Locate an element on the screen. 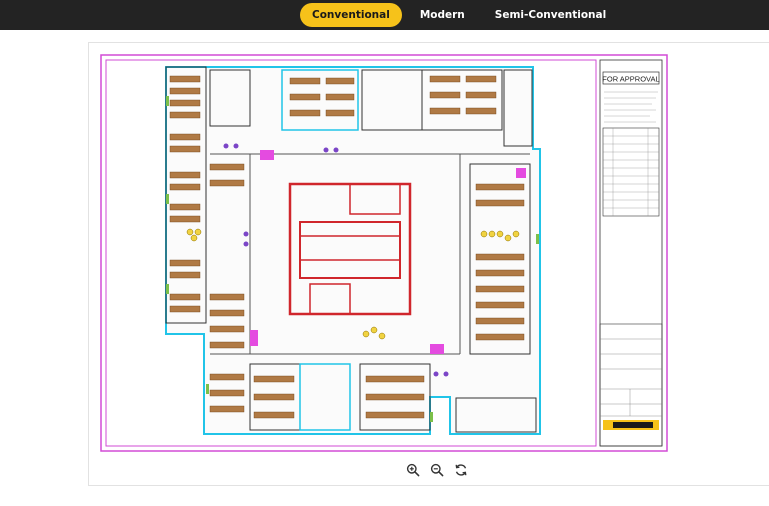 The width and height of the screenshot is (769, 506). top-bar: Conventional Modern Semi-Conventional is located at coordinates (384, 15).